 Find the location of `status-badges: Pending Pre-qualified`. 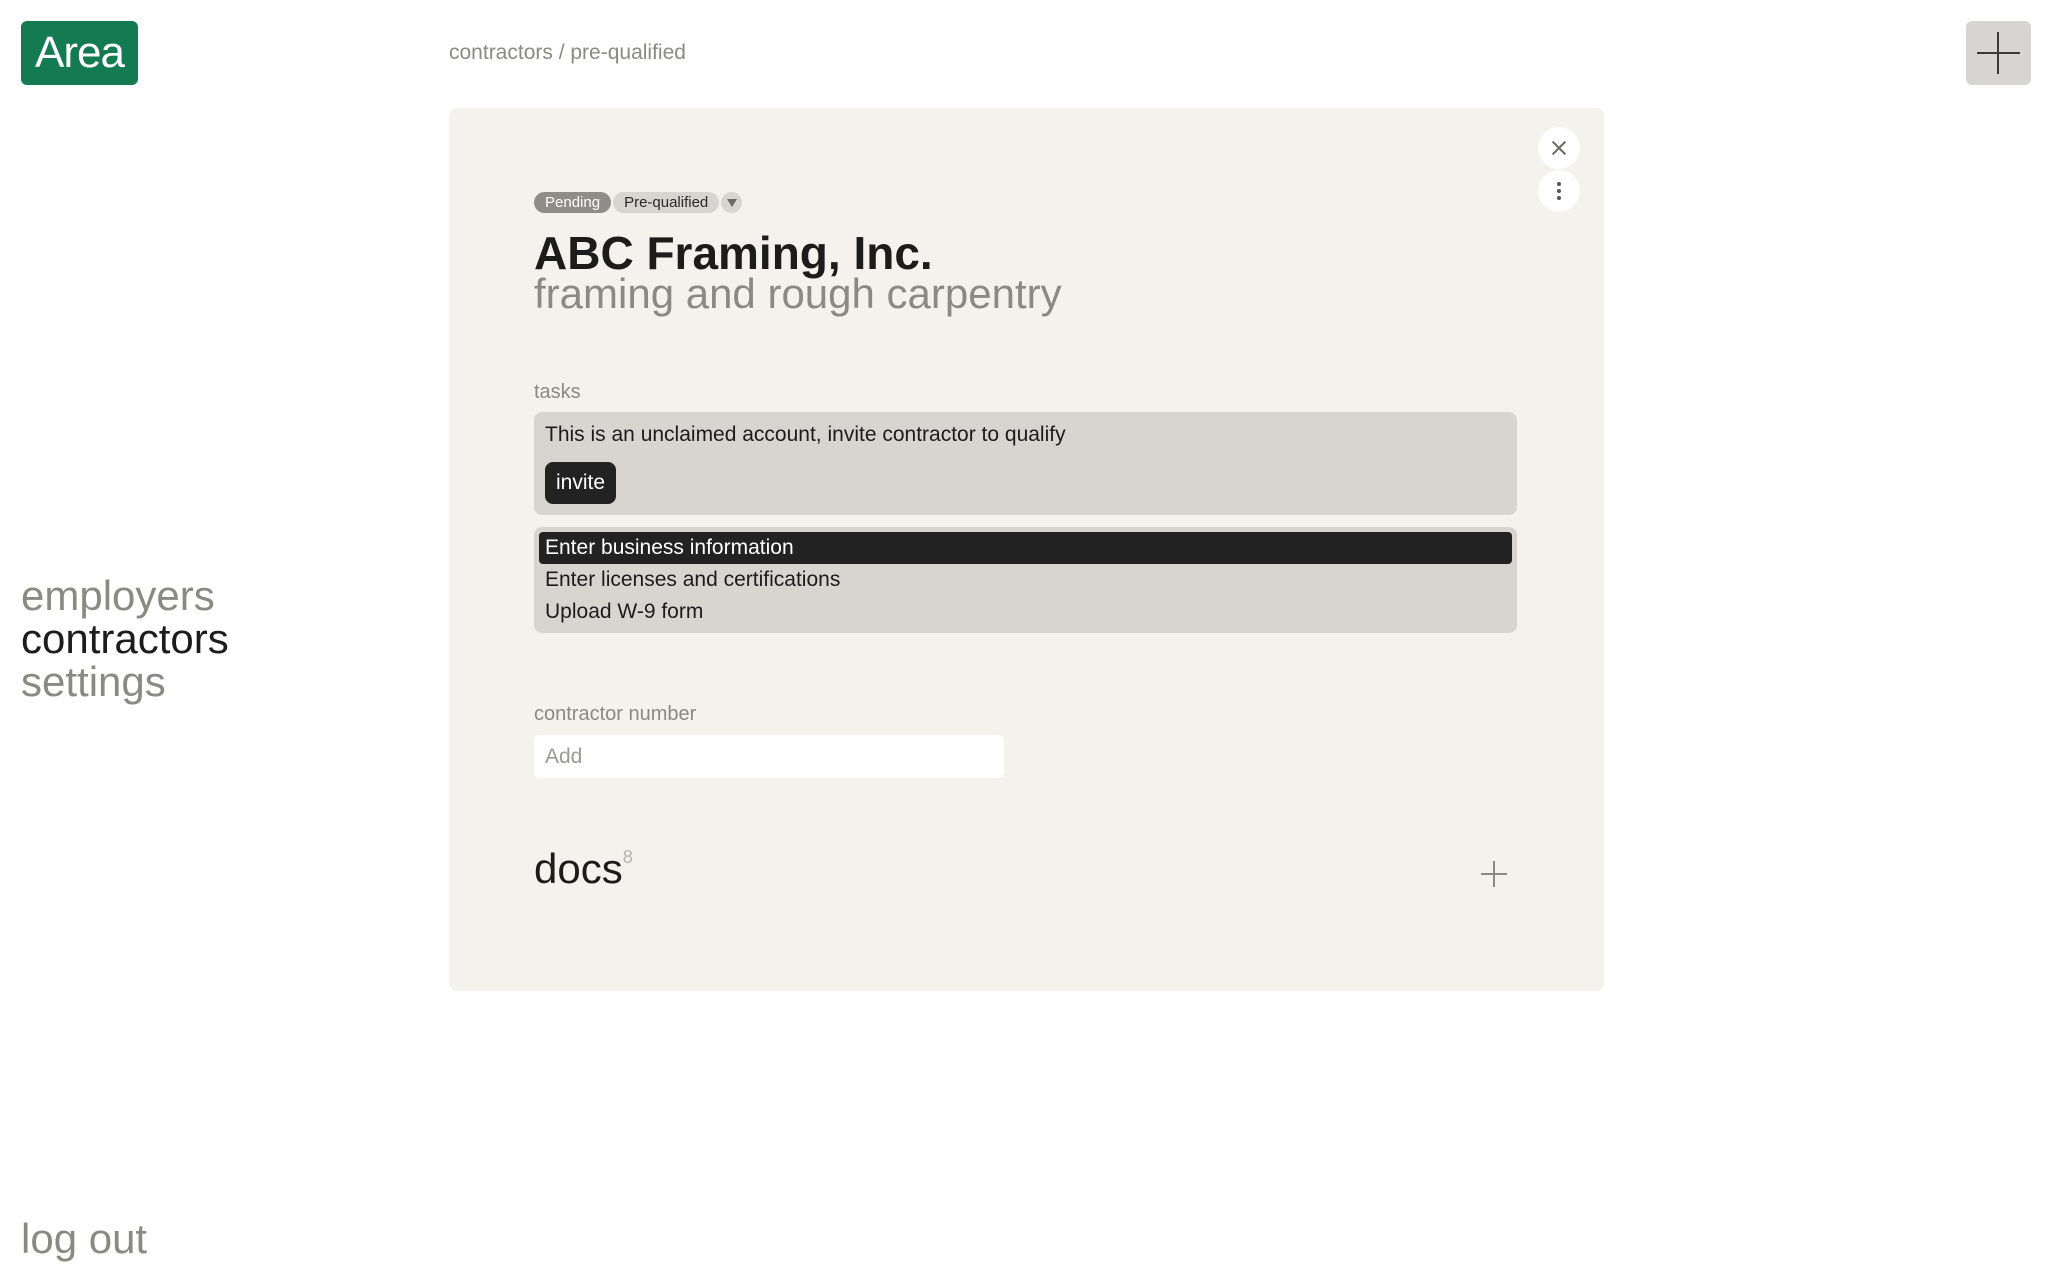

status-badges: Pending Pre-qualified is located at coordinates (638, 202).